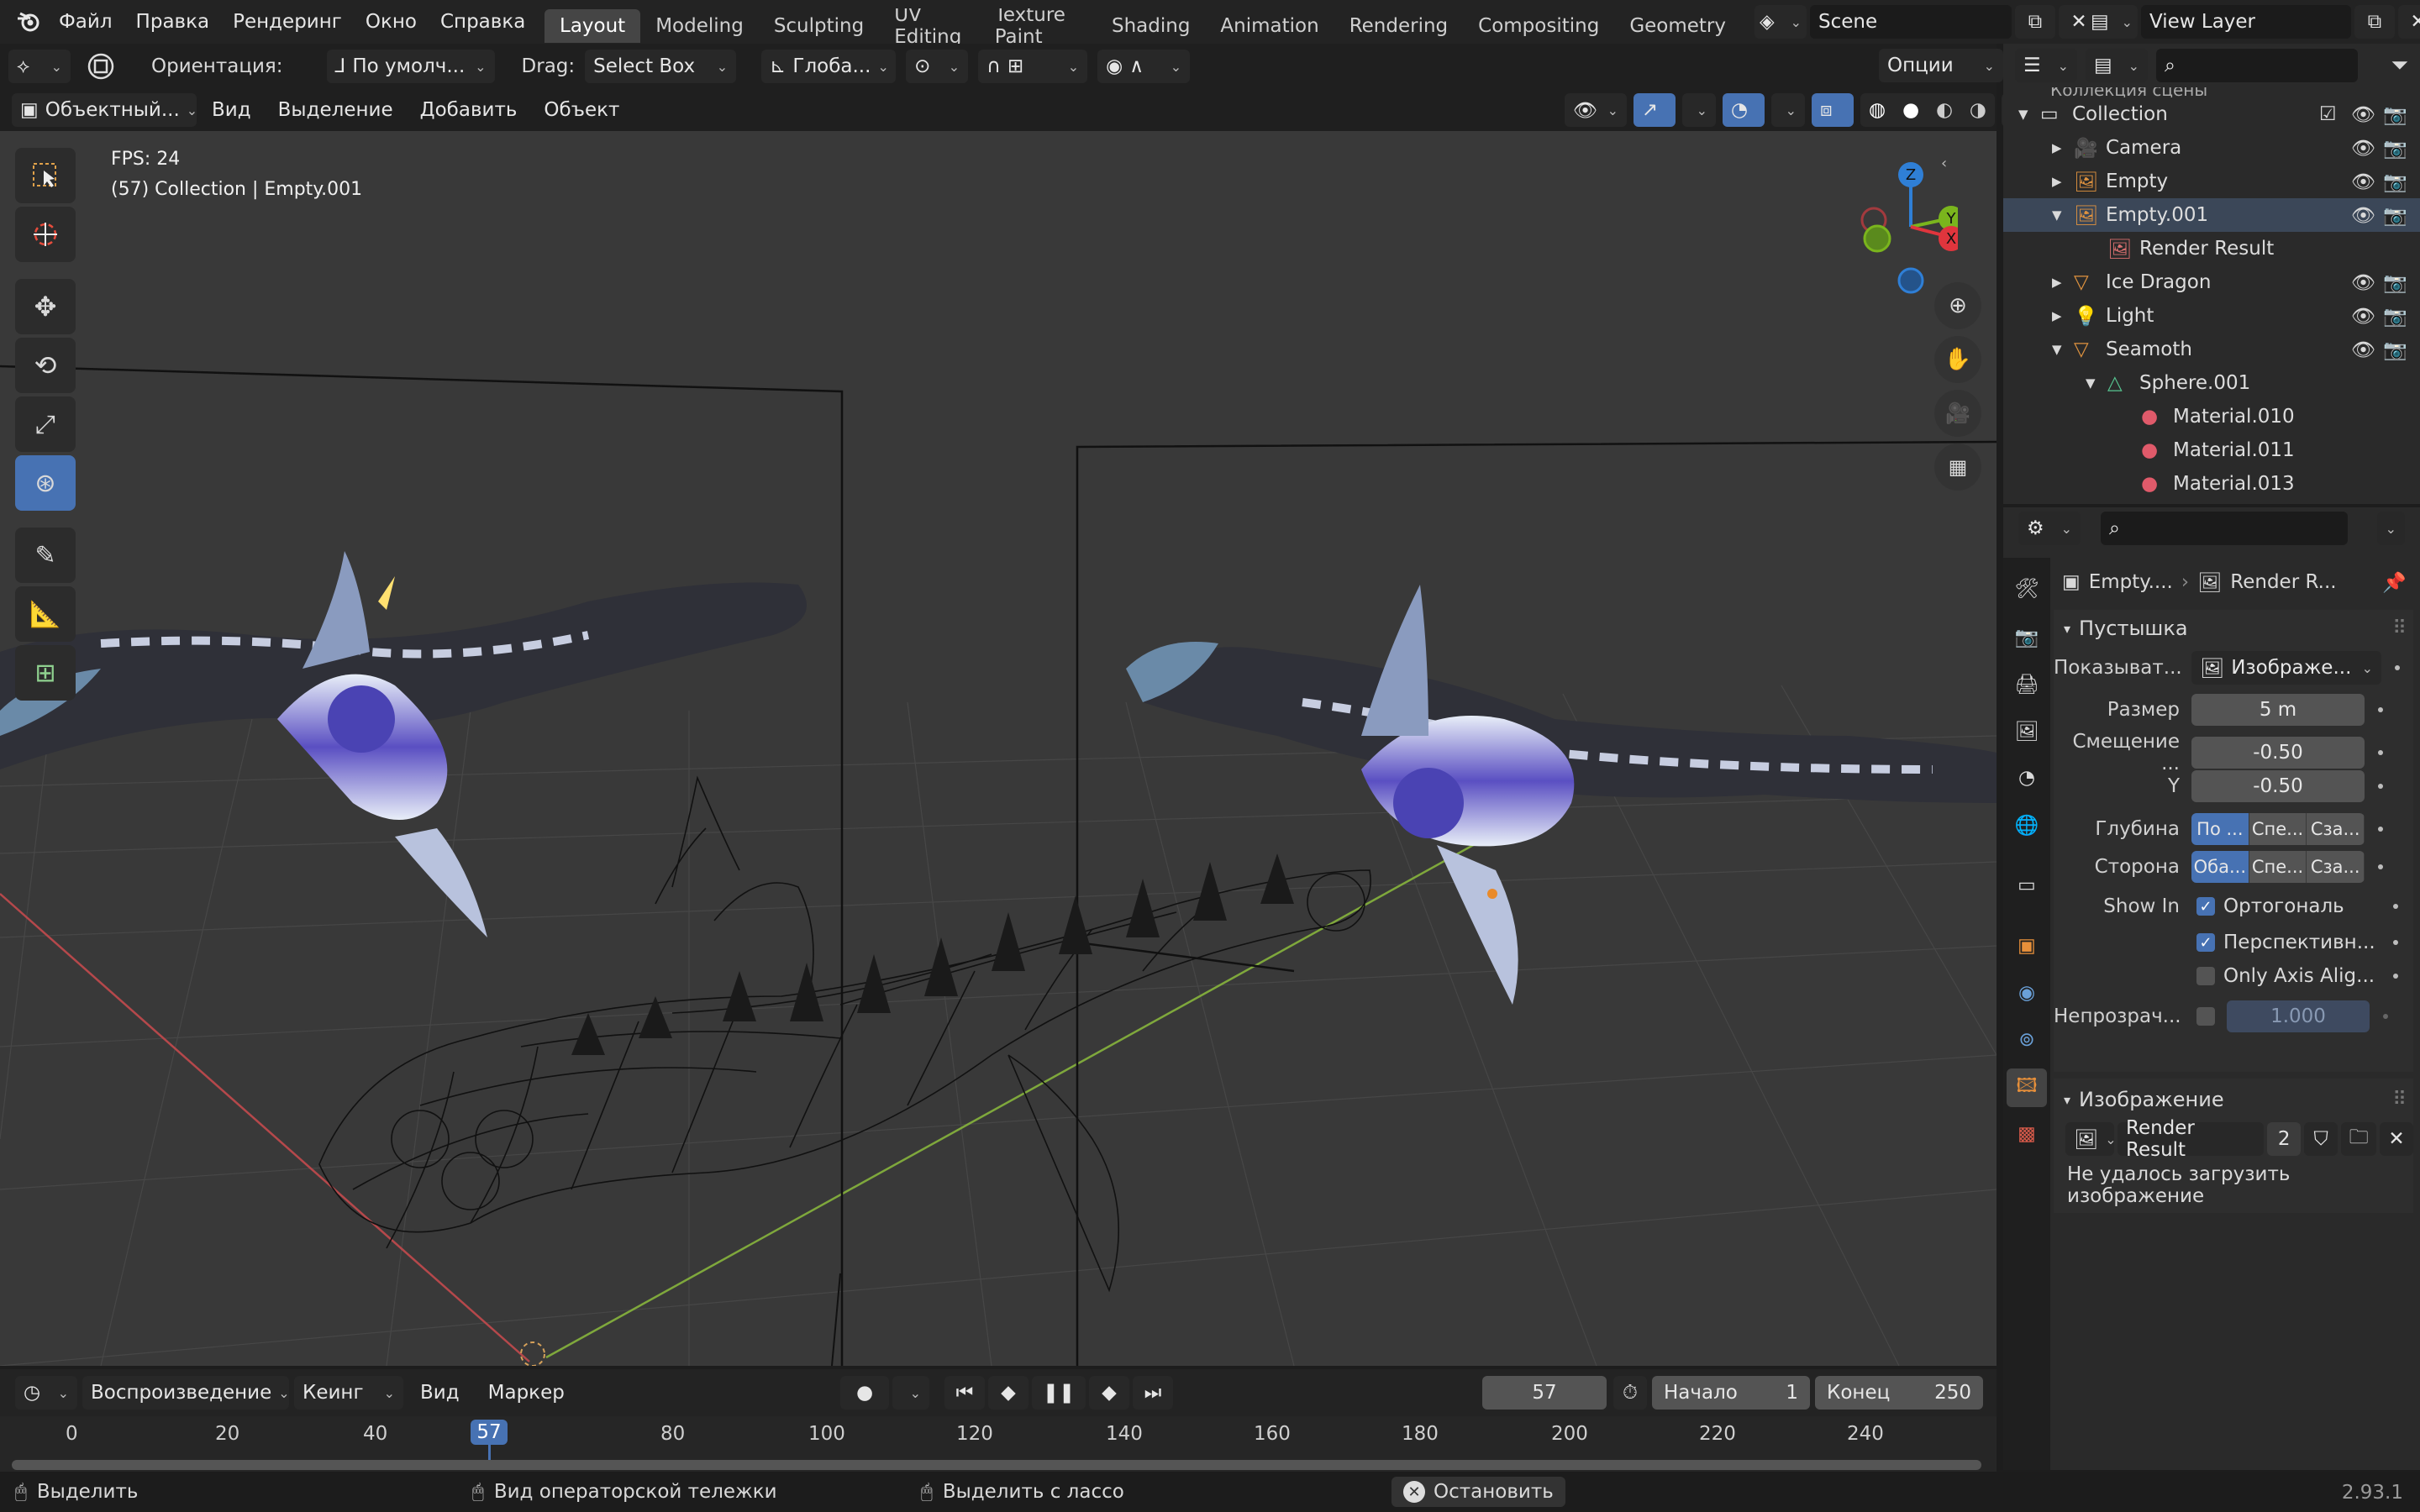 This screenshot has width=2420, height=1512. Describe the element at coordinates (45, 234) in the screenshot. I see `cursor-tool` at that location.